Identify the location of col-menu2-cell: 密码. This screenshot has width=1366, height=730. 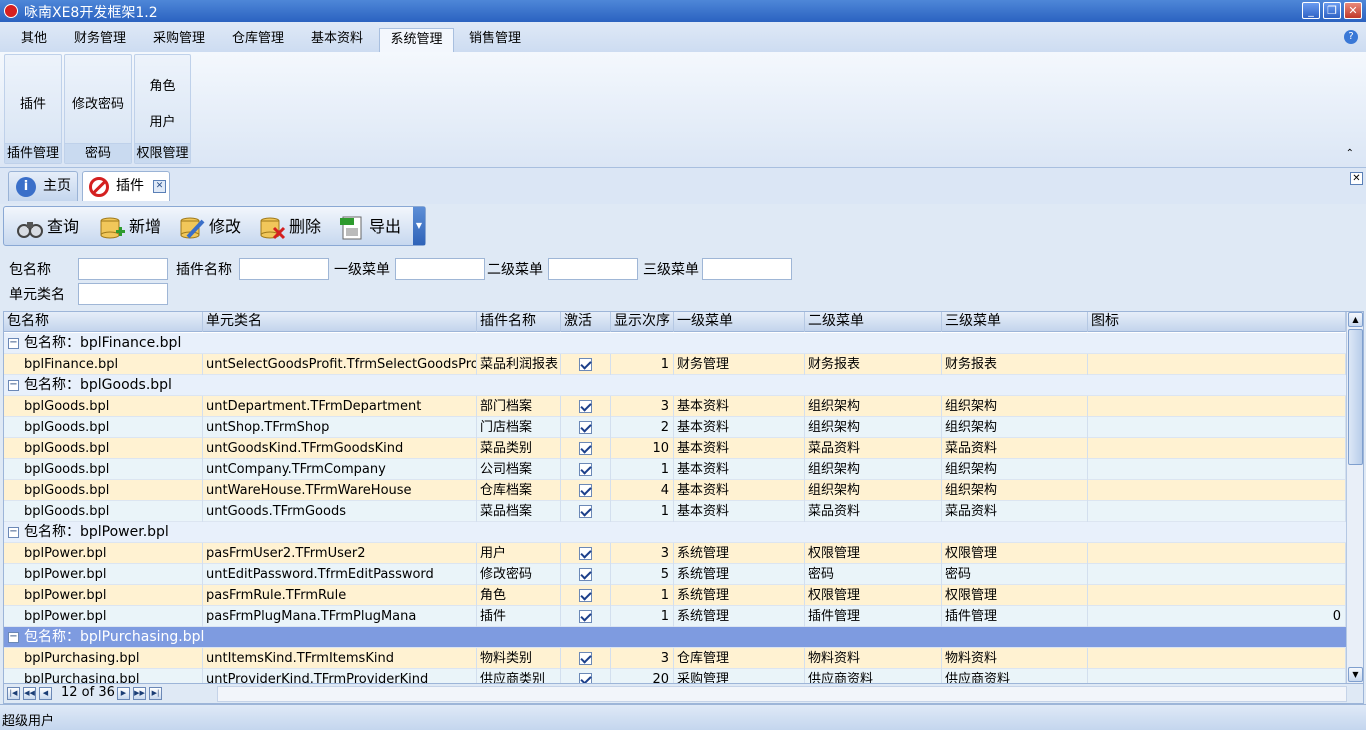
(873, 574).